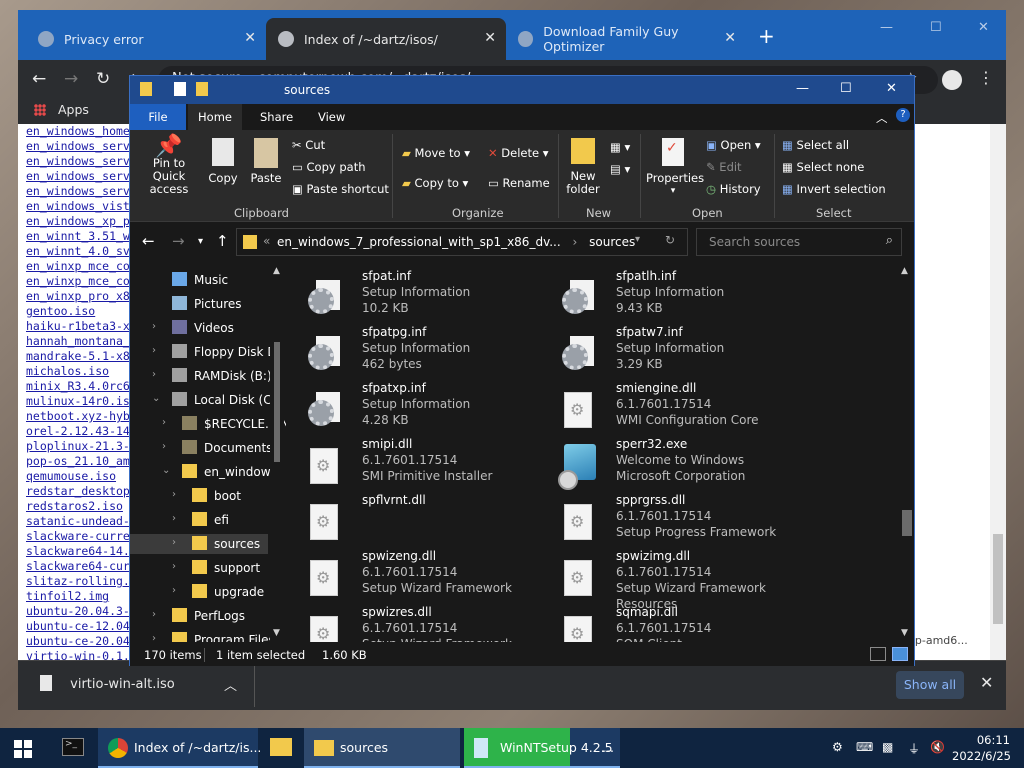  What do you see at coordinates (78, 206) in the screenshot?
I see `iso-link: en_windows_vist` at bounding box center [78, 206].